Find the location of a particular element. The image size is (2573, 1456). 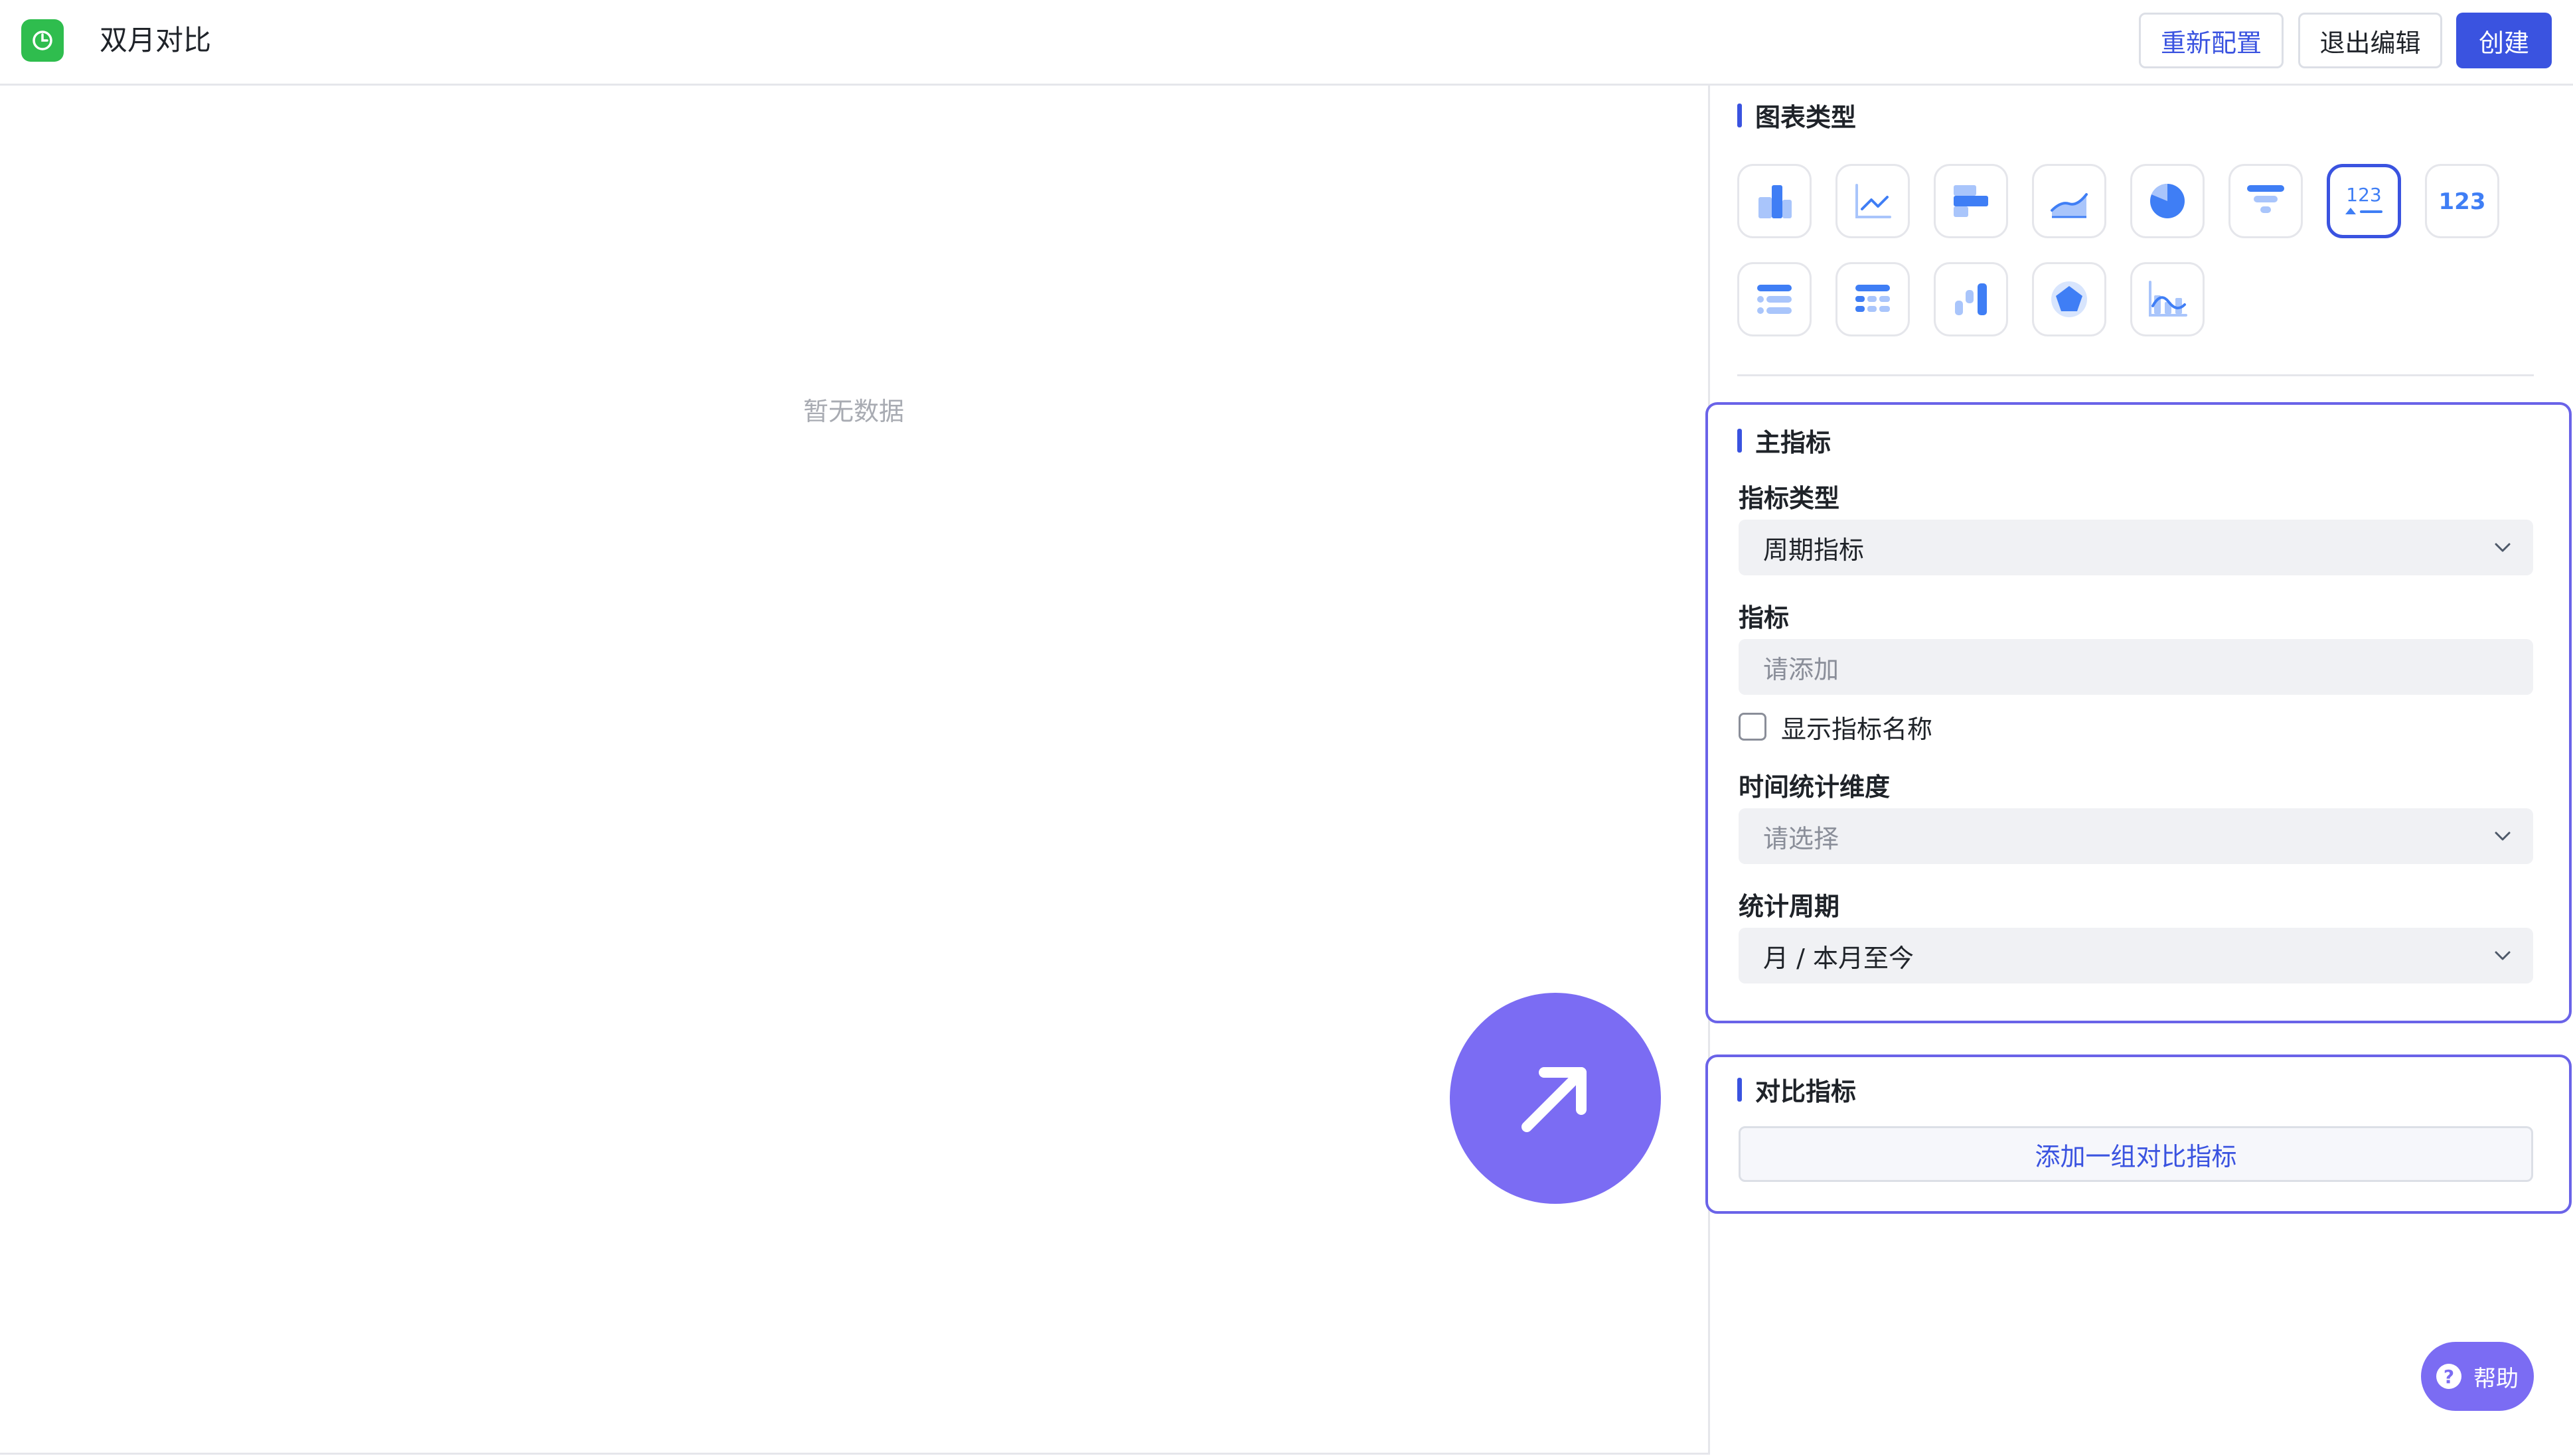

column-chart-icon is located at coordinates (1775, 201).